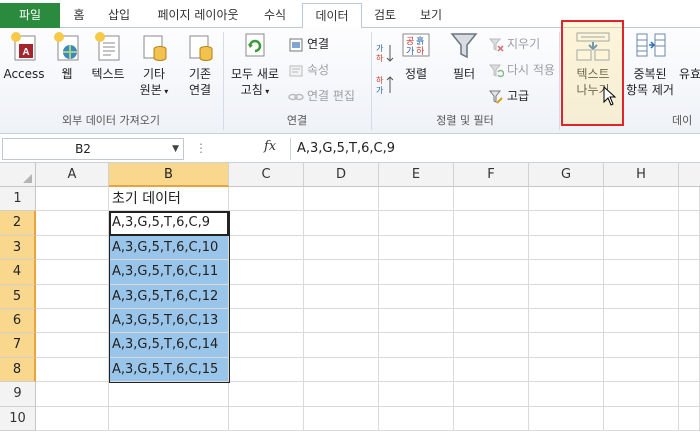 This screenshot has height=435, width=700. I want to click on from-text-button: 텍스트, so click(108, 56).